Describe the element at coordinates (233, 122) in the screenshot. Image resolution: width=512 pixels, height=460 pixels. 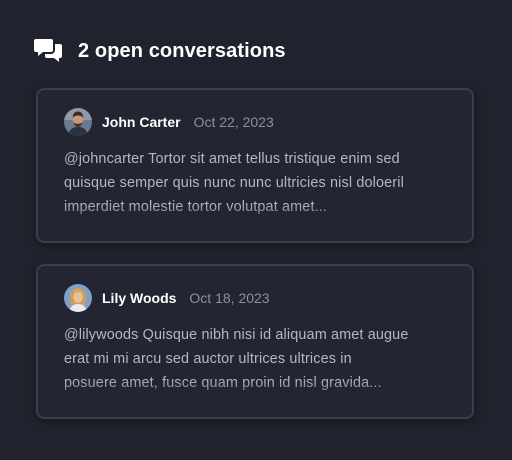
I see `message-date: Oct 22, 2023` at that location.